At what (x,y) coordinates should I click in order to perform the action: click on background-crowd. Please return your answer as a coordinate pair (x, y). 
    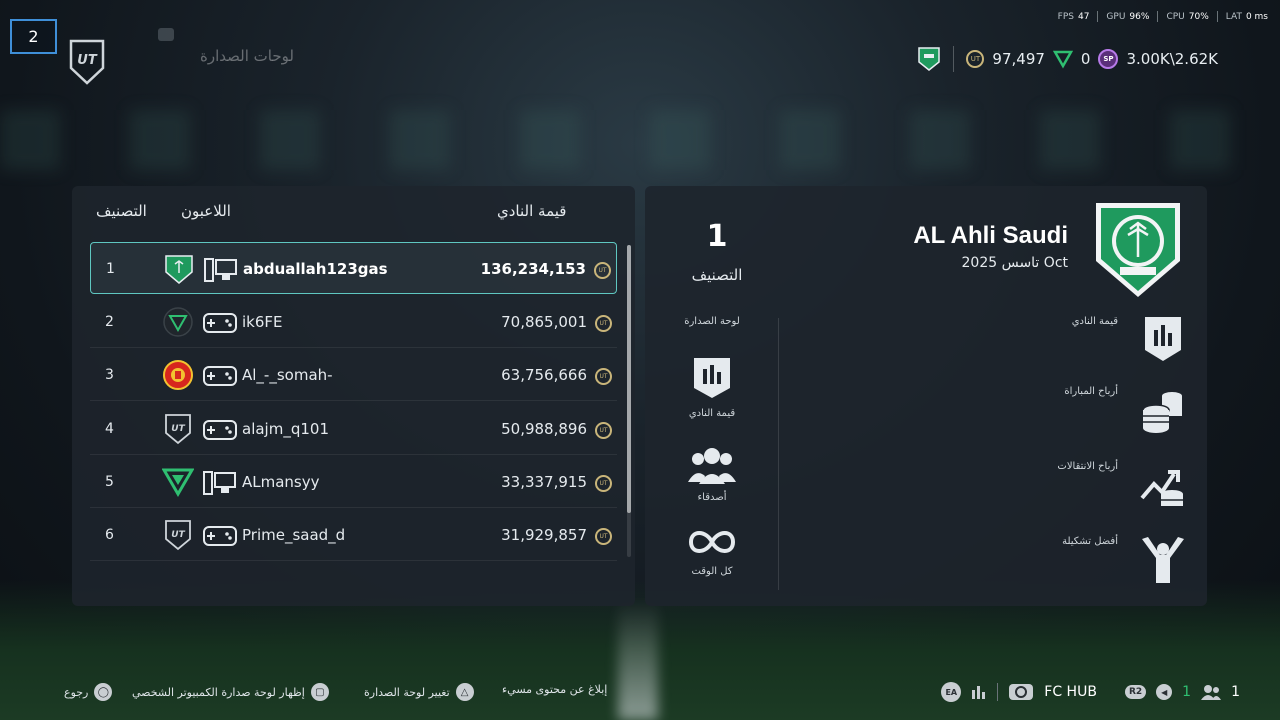
    Looking at the image, I should click on (640, 140).